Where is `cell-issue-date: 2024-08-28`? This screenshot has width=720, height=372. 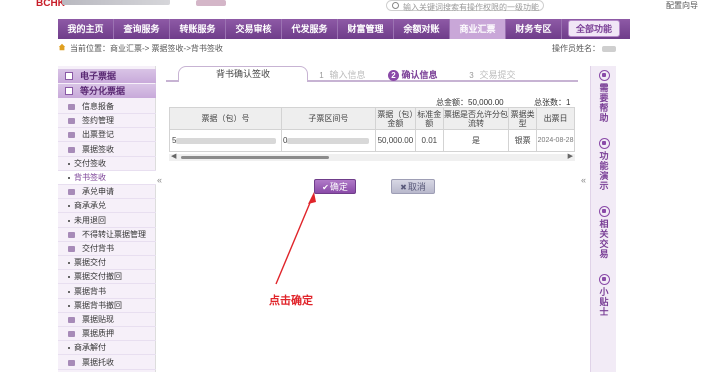
cell-issue-date: 2024-08-28 is located at coordinates (555, 140).